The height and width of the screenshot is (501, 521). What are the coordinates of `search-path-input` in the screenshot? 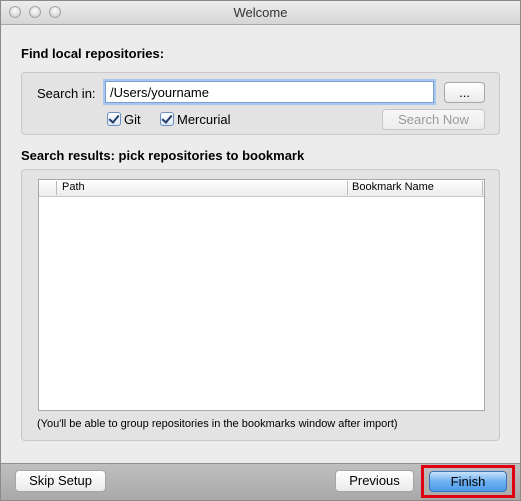 It's located at (269, 92).